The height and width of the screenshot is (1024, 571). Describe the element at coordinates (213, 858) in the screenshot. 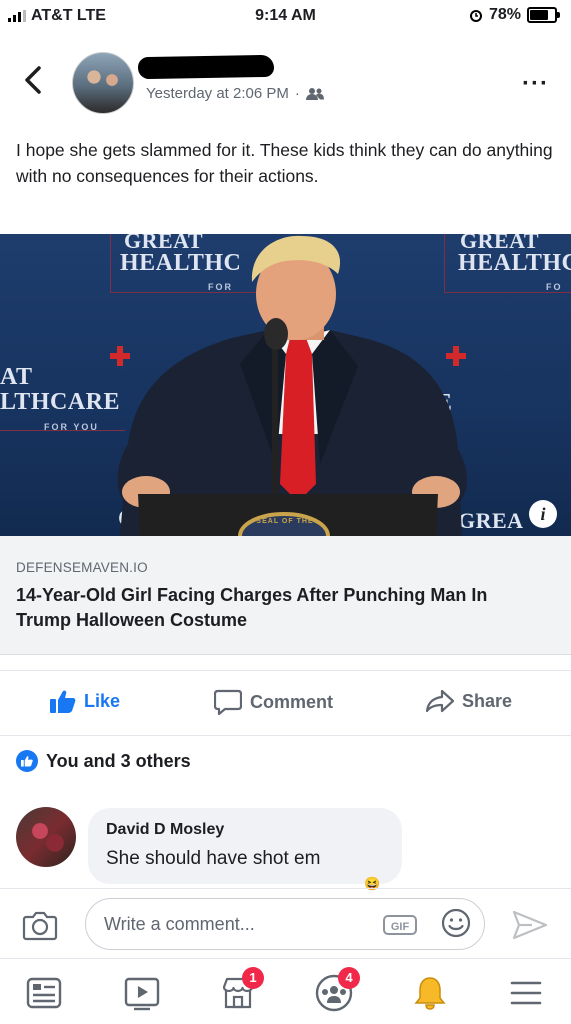

I see `comment-text: She should have shot em` at that location.